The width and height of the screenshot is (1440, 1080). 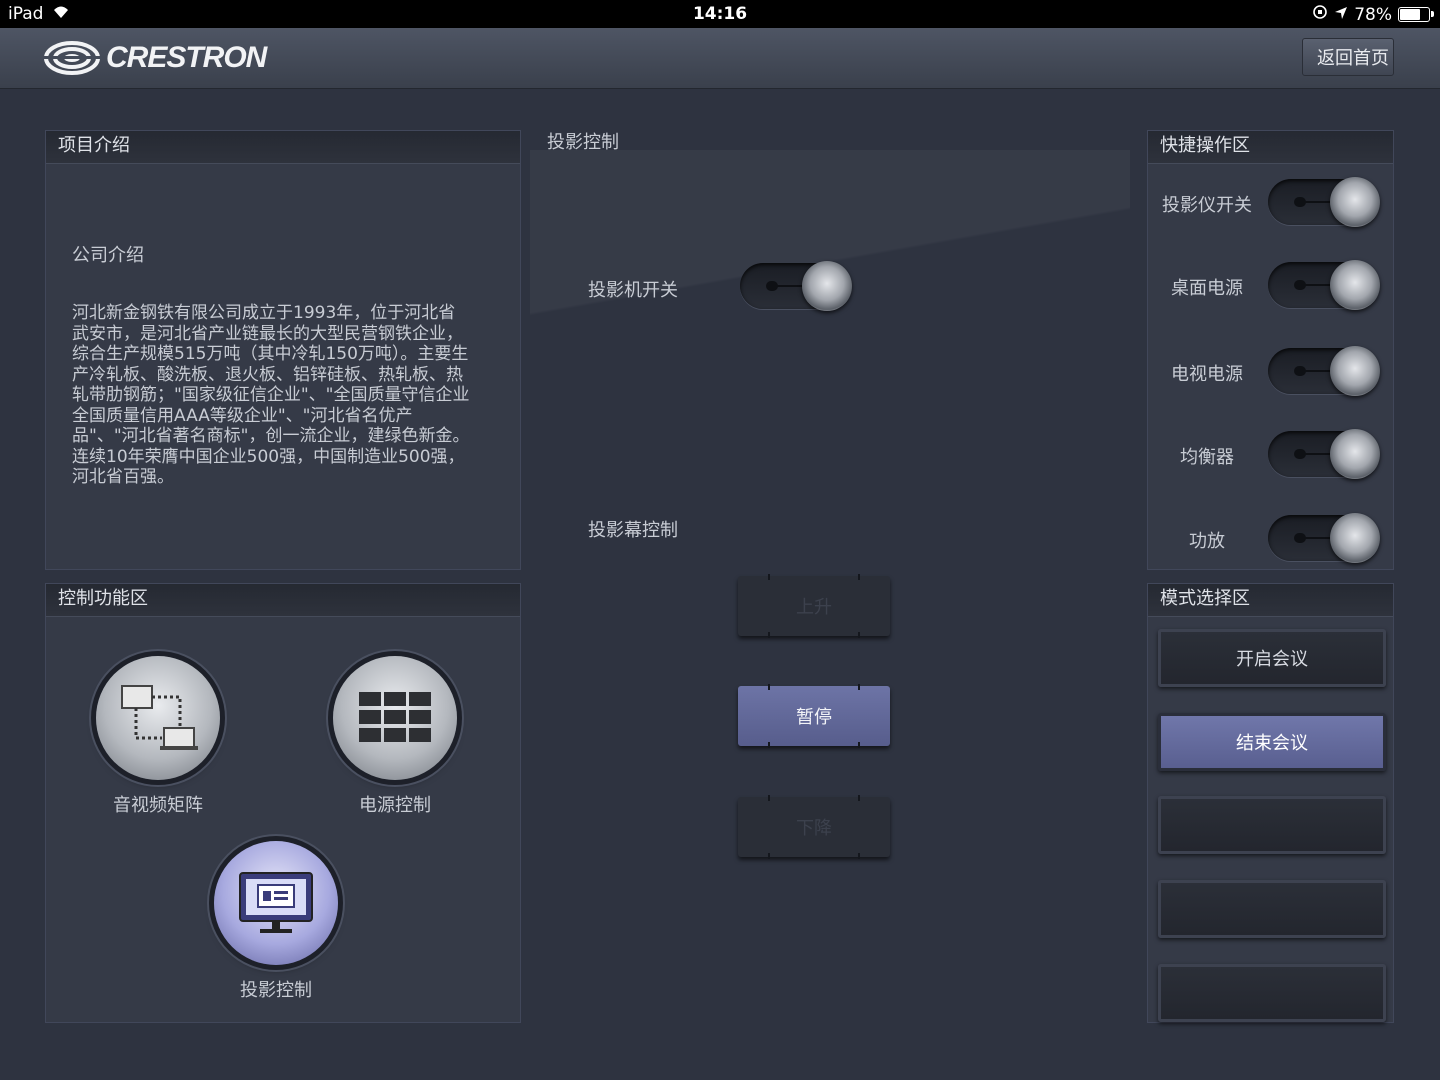 I want to click on intro-heading: 公司介绍, so click(x=108, y=255).